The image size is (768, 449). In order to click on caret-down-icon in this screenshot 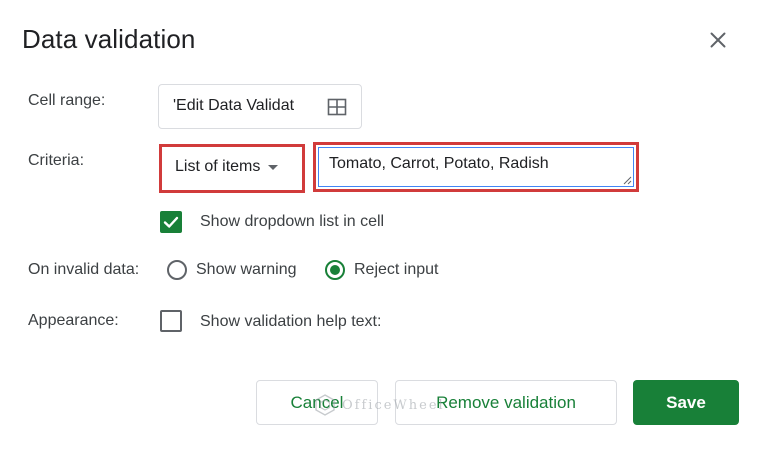, I will do `click(273, 167)`.